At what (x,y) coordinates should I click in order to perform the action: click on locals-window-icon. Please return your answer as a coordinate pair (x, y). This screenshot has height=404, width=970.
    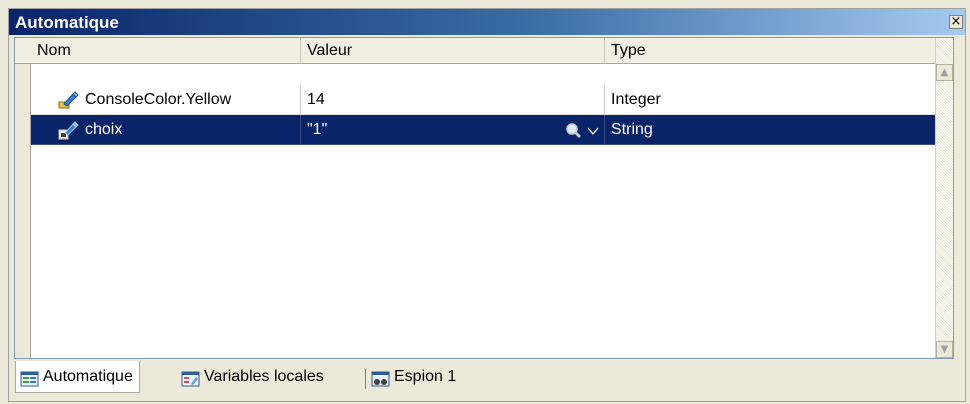
    Looking at the image, I should click on (191, 377).